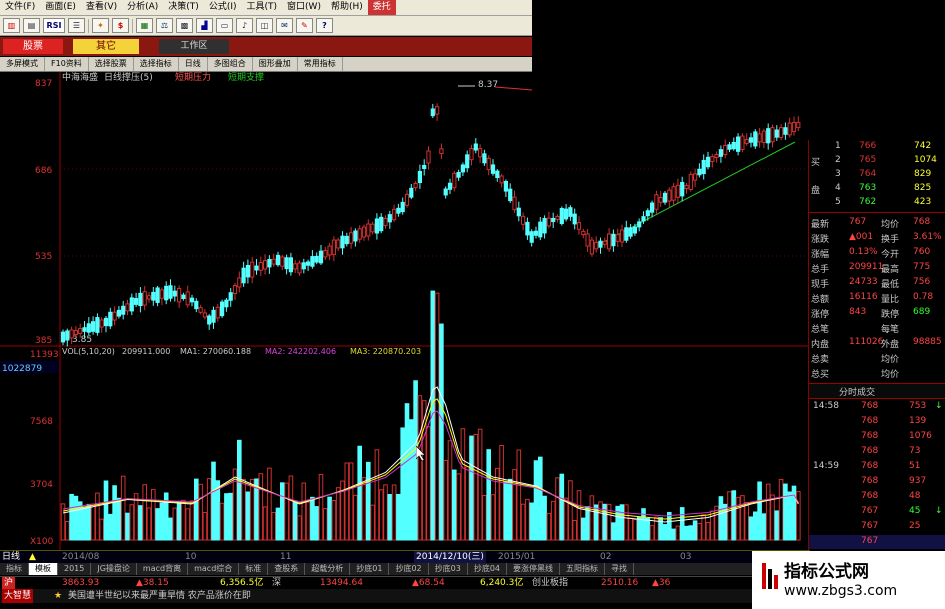 This screenshot has height=609, width=945. Describe the element at coordinates (163, 569) in the screenshot. I see `indicator-tab: macd背离` at that location.